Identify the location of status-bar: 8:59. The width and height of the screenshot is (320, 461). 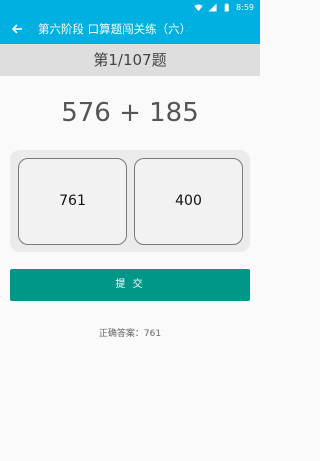
(130, 7).